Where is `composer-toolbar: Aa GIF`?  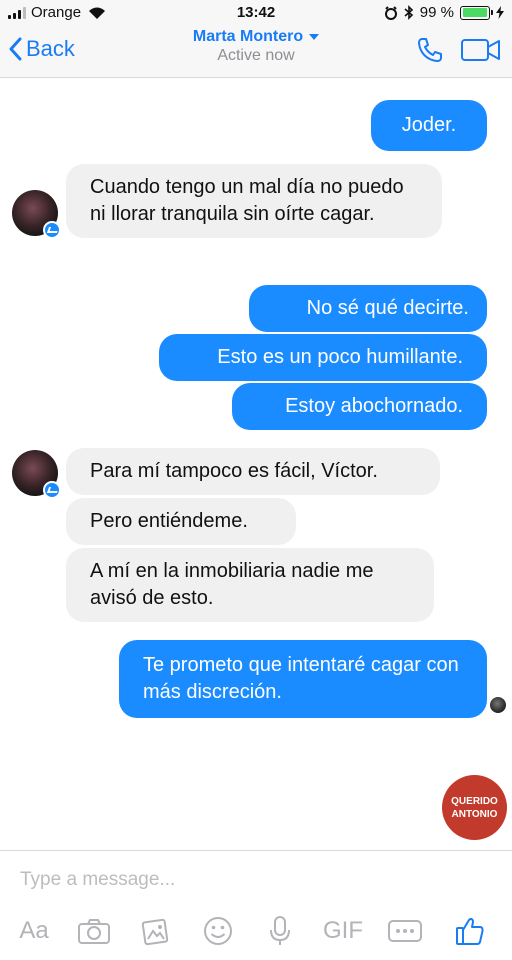
composer-toolbar: Aa GIF is located at coordinates (256, 931).